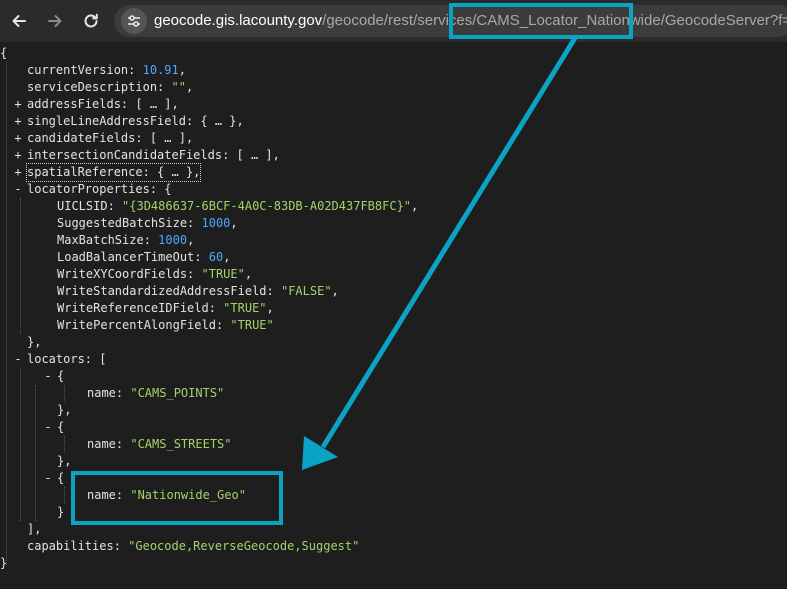 The width and height of the screenshot is (787, 589). Describe the element at coordinates (723, 20) in the screenshot. I see `url-path-end: /GeocodeServer?f=json` at that location.